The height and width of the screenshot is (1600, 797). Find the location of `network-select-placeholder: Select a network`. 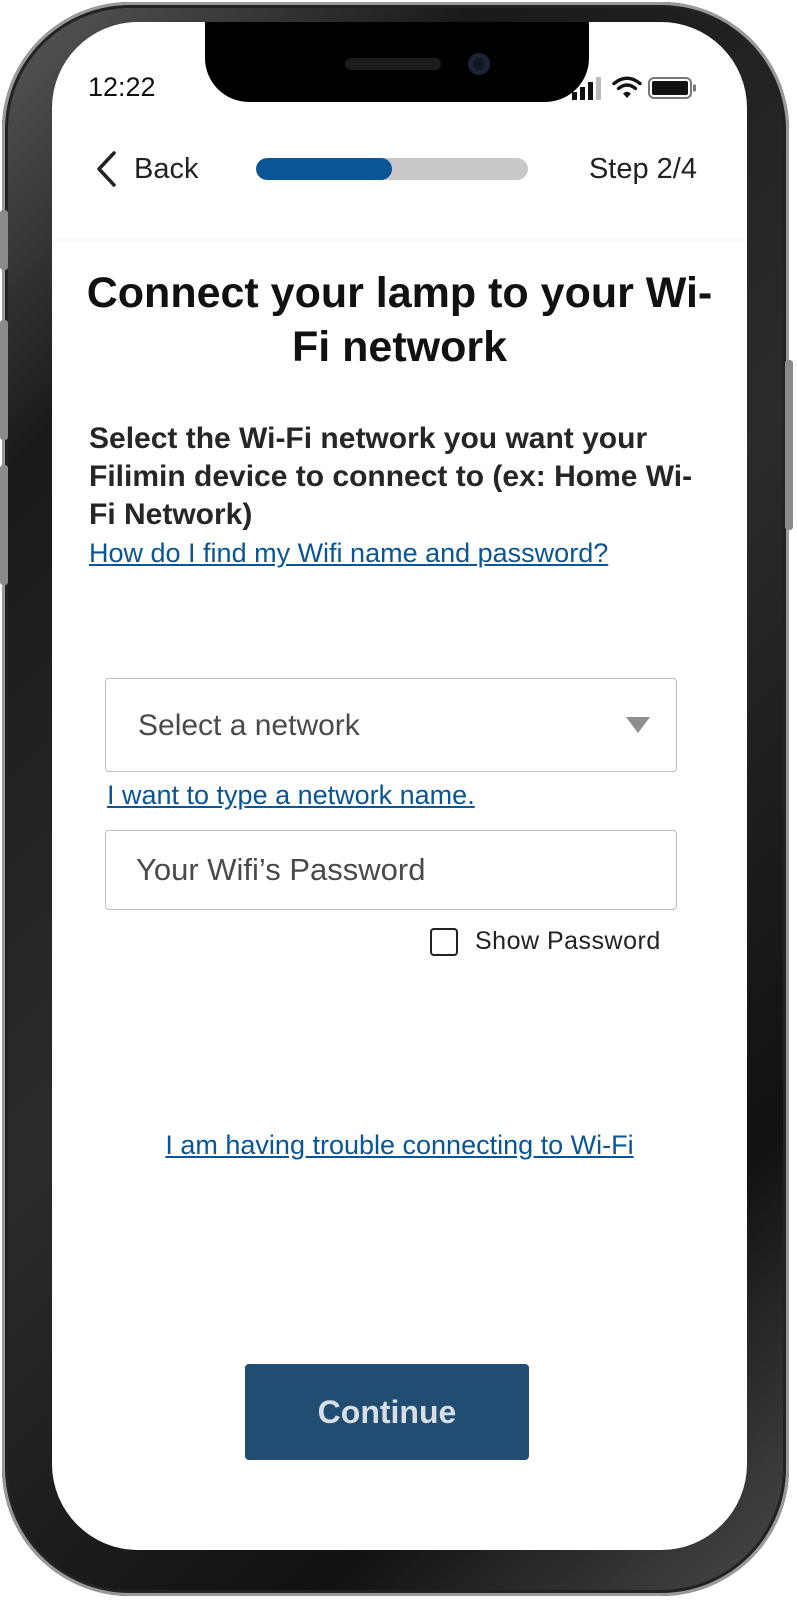

network-select-placeholder: Select a network is located at coordinates (249, 725).